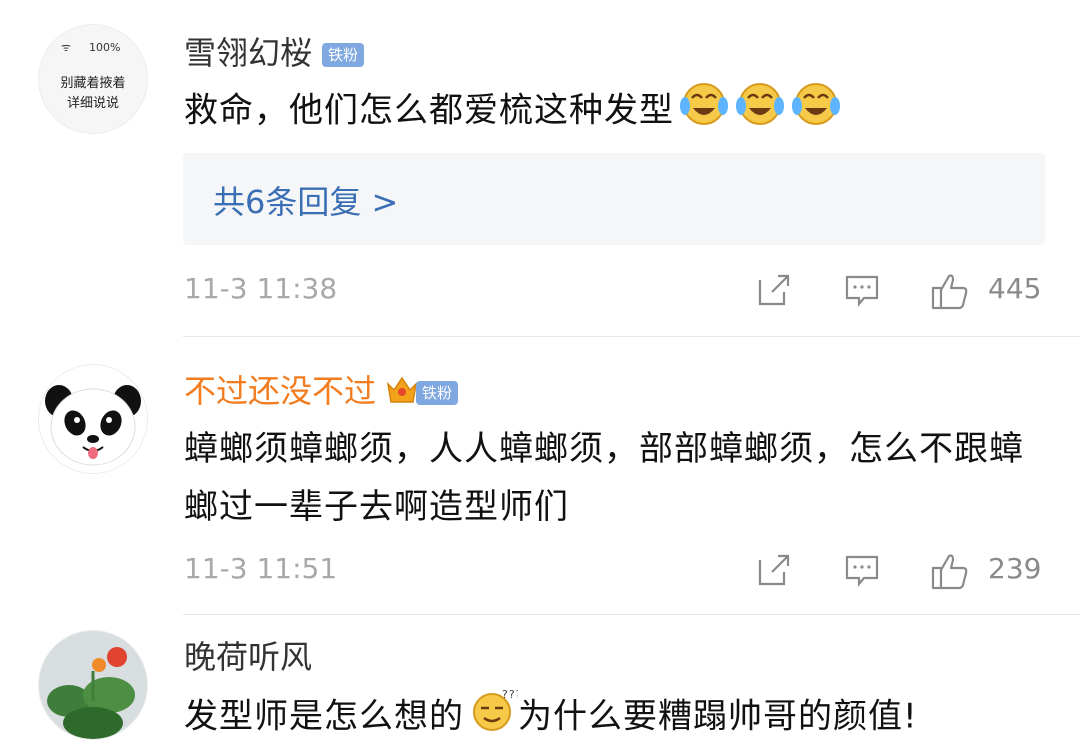 The width and height of the screenshot is (1080, 750). I want to click on avatar-line1: 别藏着掖着, so click(92, 83).